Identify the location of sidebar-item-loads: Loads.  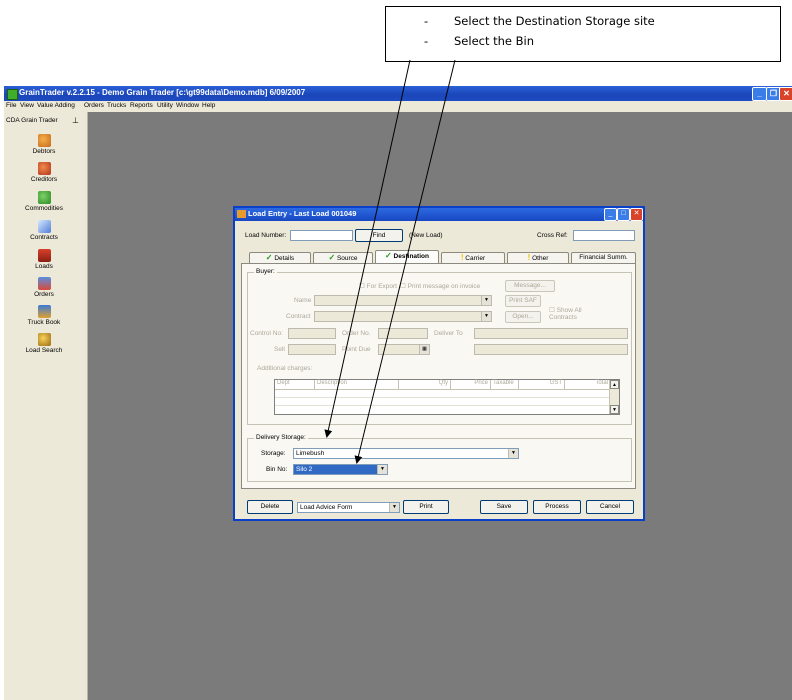
(44, 259).